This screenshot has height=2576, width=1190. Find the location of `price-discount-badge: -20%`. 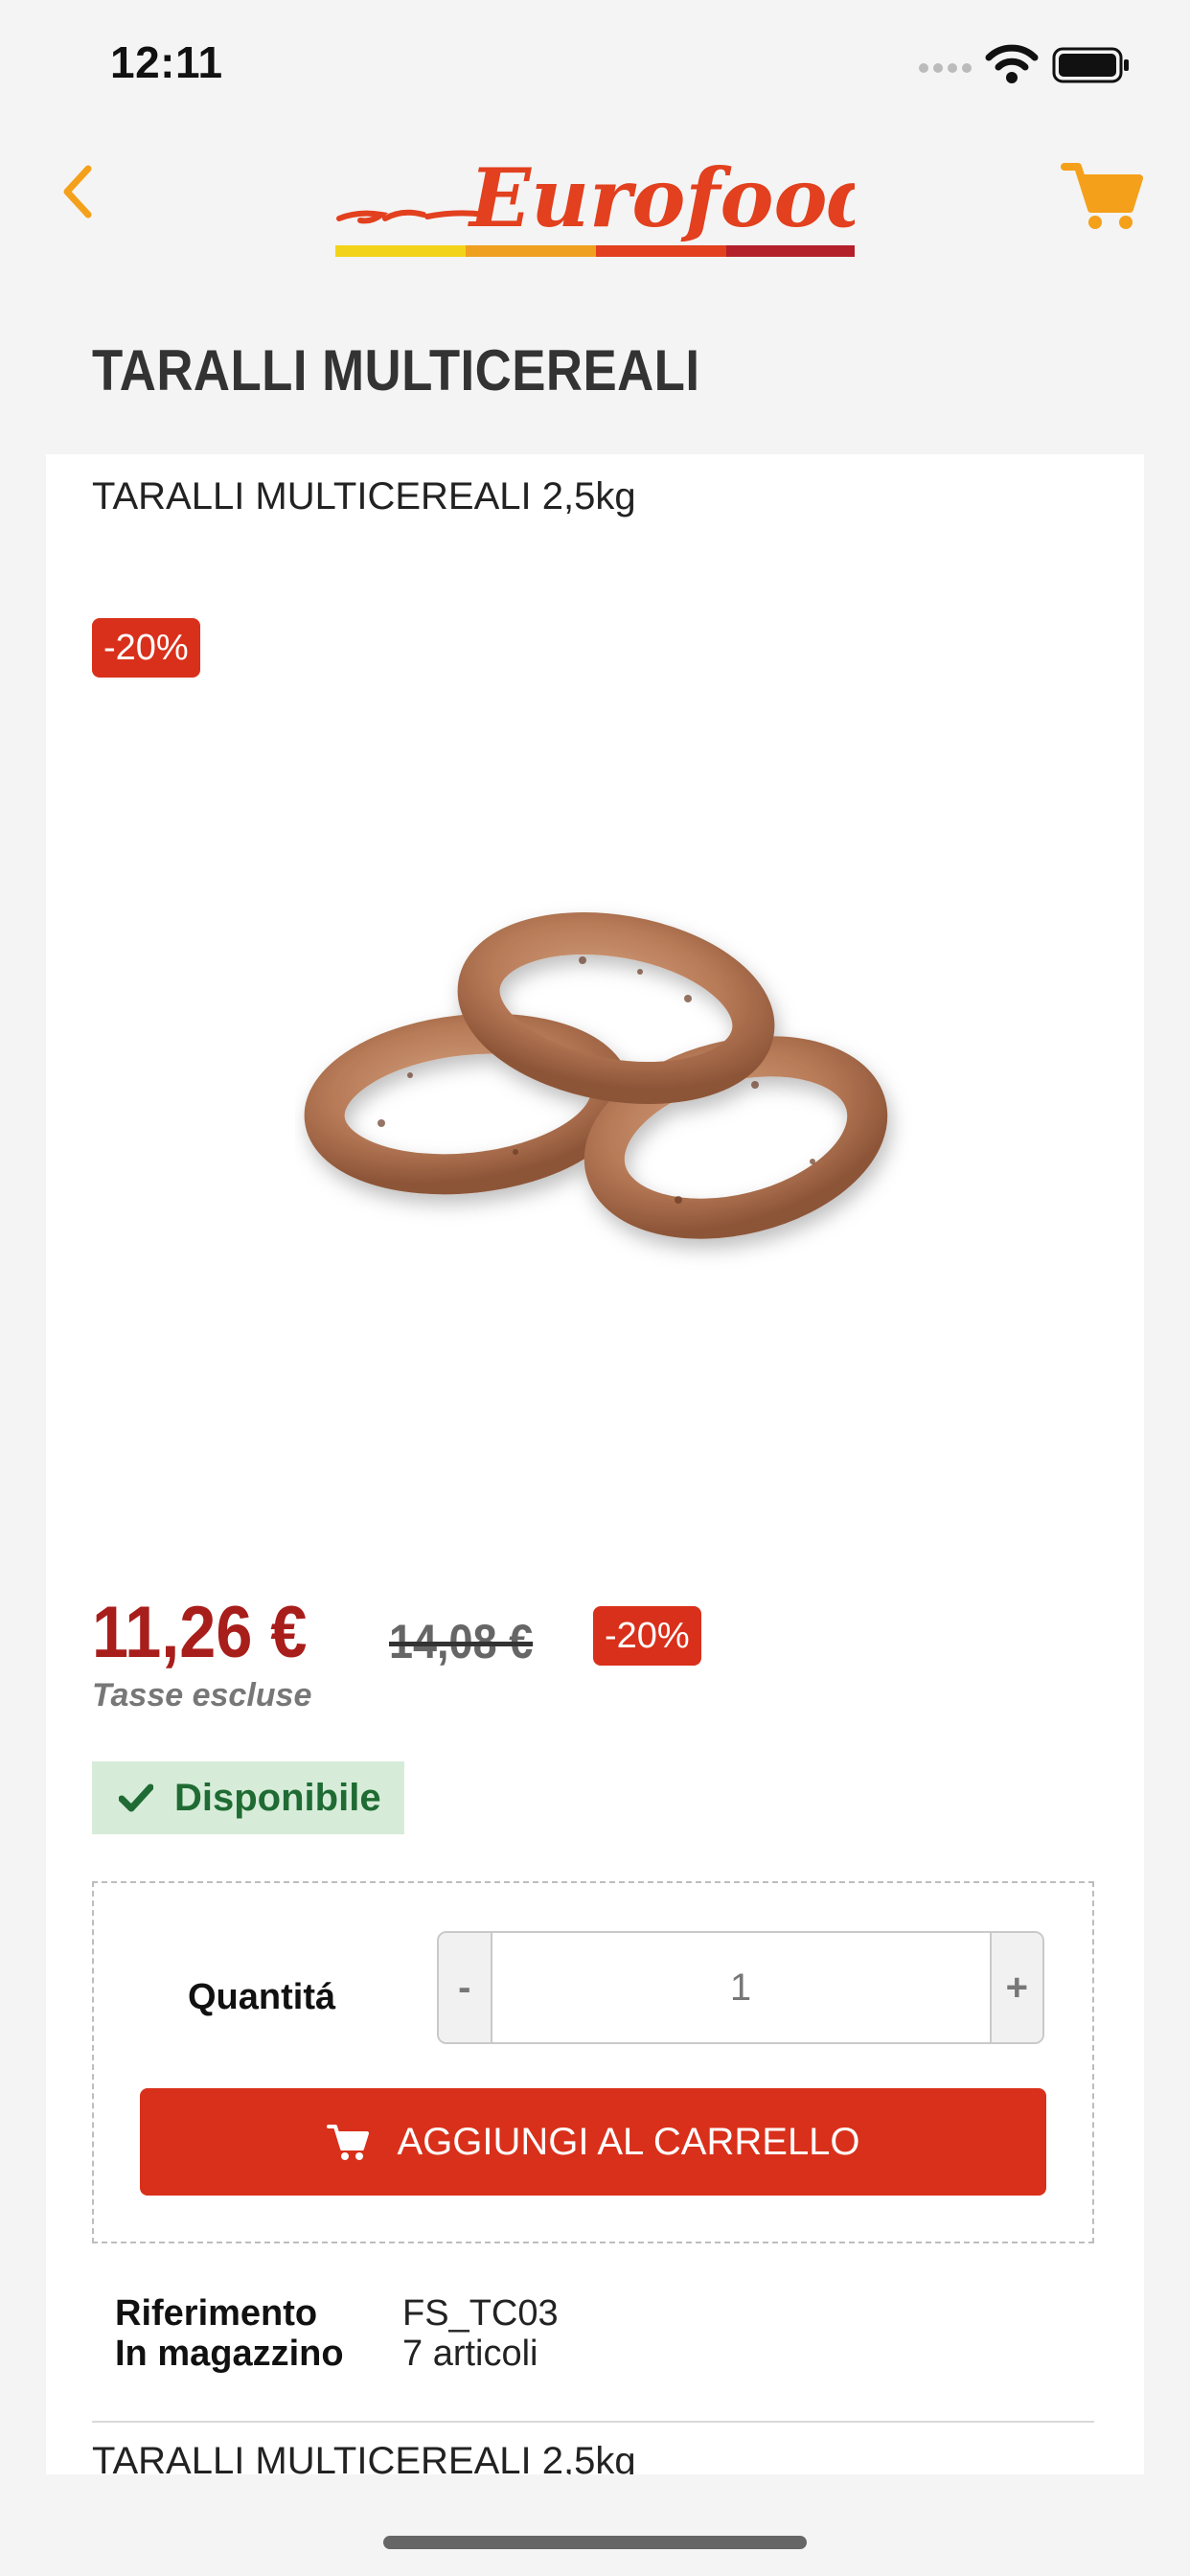

price-discount-badge: -20% is located at coordinates (647, 1636).